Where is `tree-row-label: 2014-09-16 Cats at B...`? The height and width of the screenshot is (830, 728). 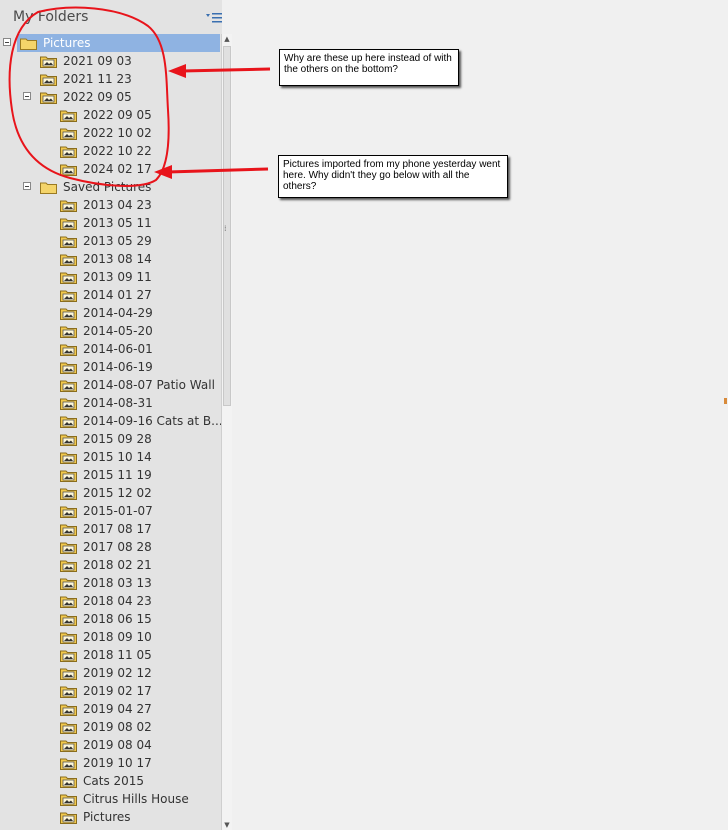
tree-row-label: 2014-09-16 Cats at B... is located at coordinates (153, 421).